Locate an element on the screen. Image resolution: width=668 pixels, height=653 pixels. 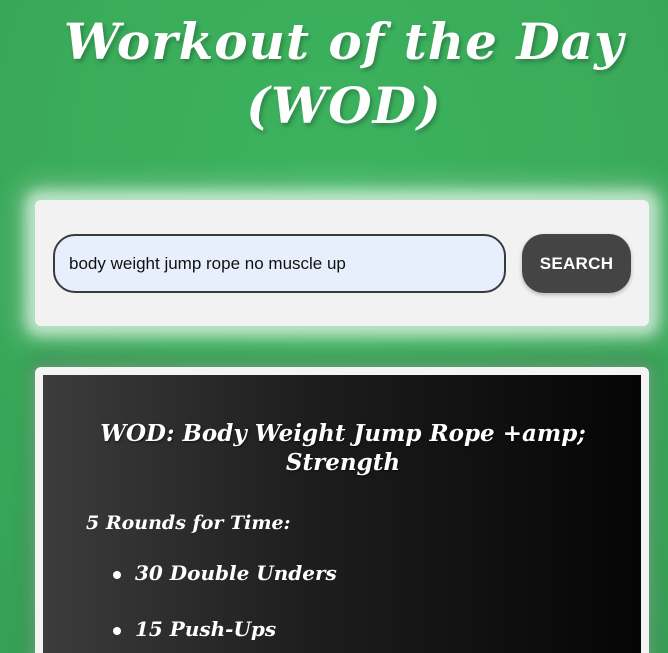
list-item: 15 Push-Ups is located at coordinates (225, 635).